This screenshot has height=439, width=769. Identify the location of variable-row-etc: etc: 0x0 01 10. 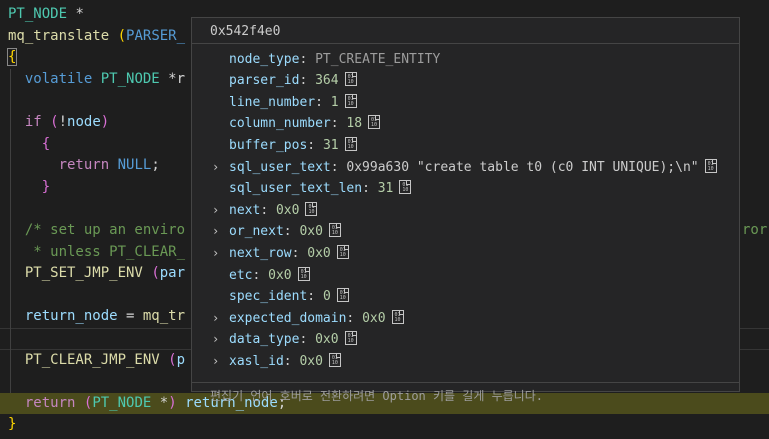
(465, 276).